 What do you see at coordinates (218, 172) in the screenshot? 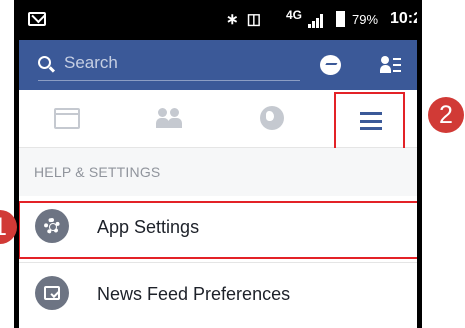
I see `section-header: HELP & SETTINGS` at bounding box center [218, 172].